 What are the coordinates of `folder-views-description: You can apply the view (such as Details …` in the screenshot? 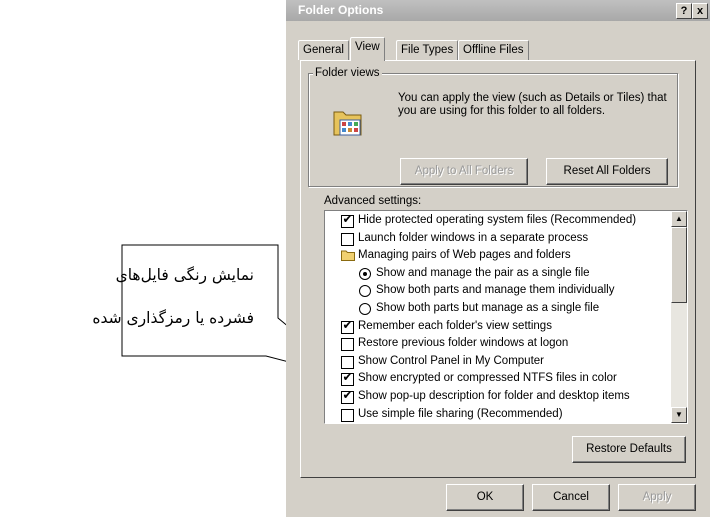 It's located at (532, 104).